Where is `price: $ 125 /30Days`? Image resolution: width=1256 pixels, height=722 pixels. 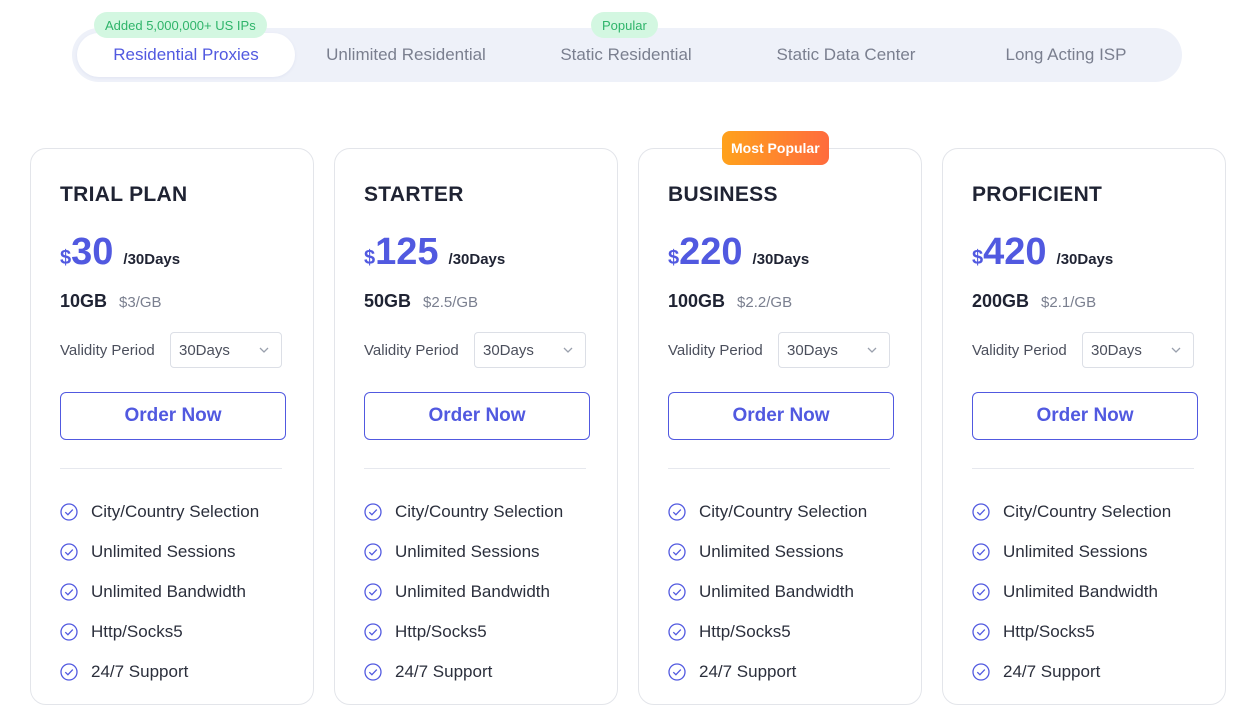
price: $ 125 /30Days is located at coordinates (434, 252).